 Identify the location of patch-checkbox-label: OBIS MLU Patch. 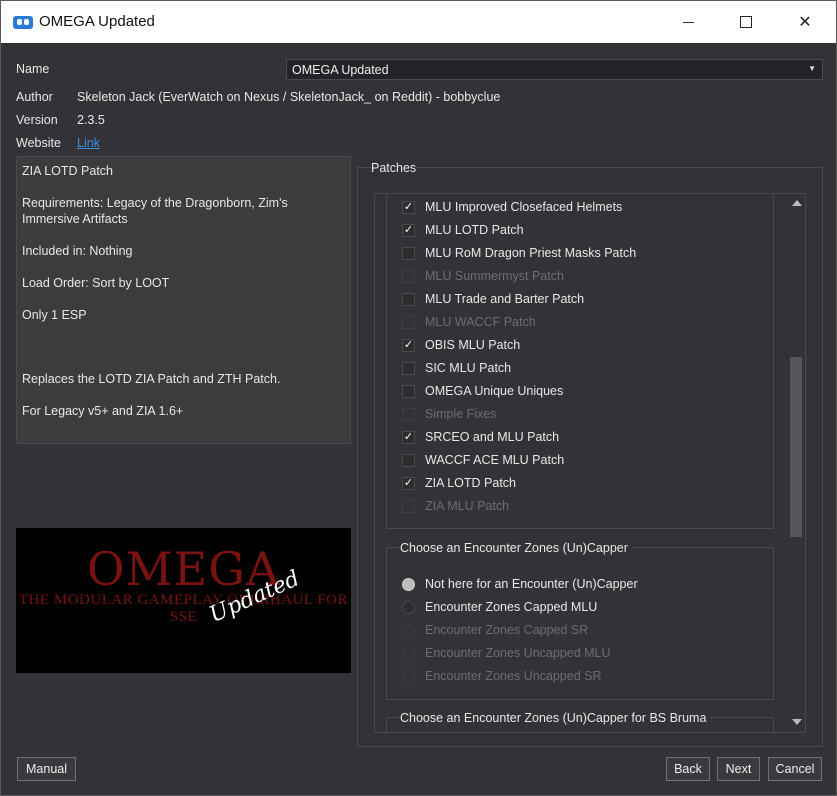
(473, 345).